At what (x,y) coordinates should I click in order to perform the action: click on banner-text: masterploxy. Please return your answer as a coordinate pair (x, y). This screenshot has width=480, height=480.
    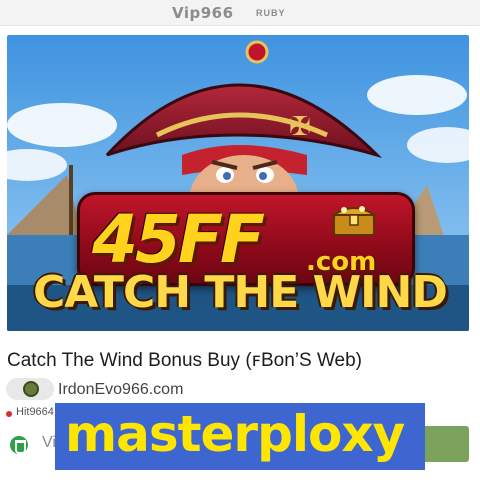
    Looking at the image, I should click on (235, 434).